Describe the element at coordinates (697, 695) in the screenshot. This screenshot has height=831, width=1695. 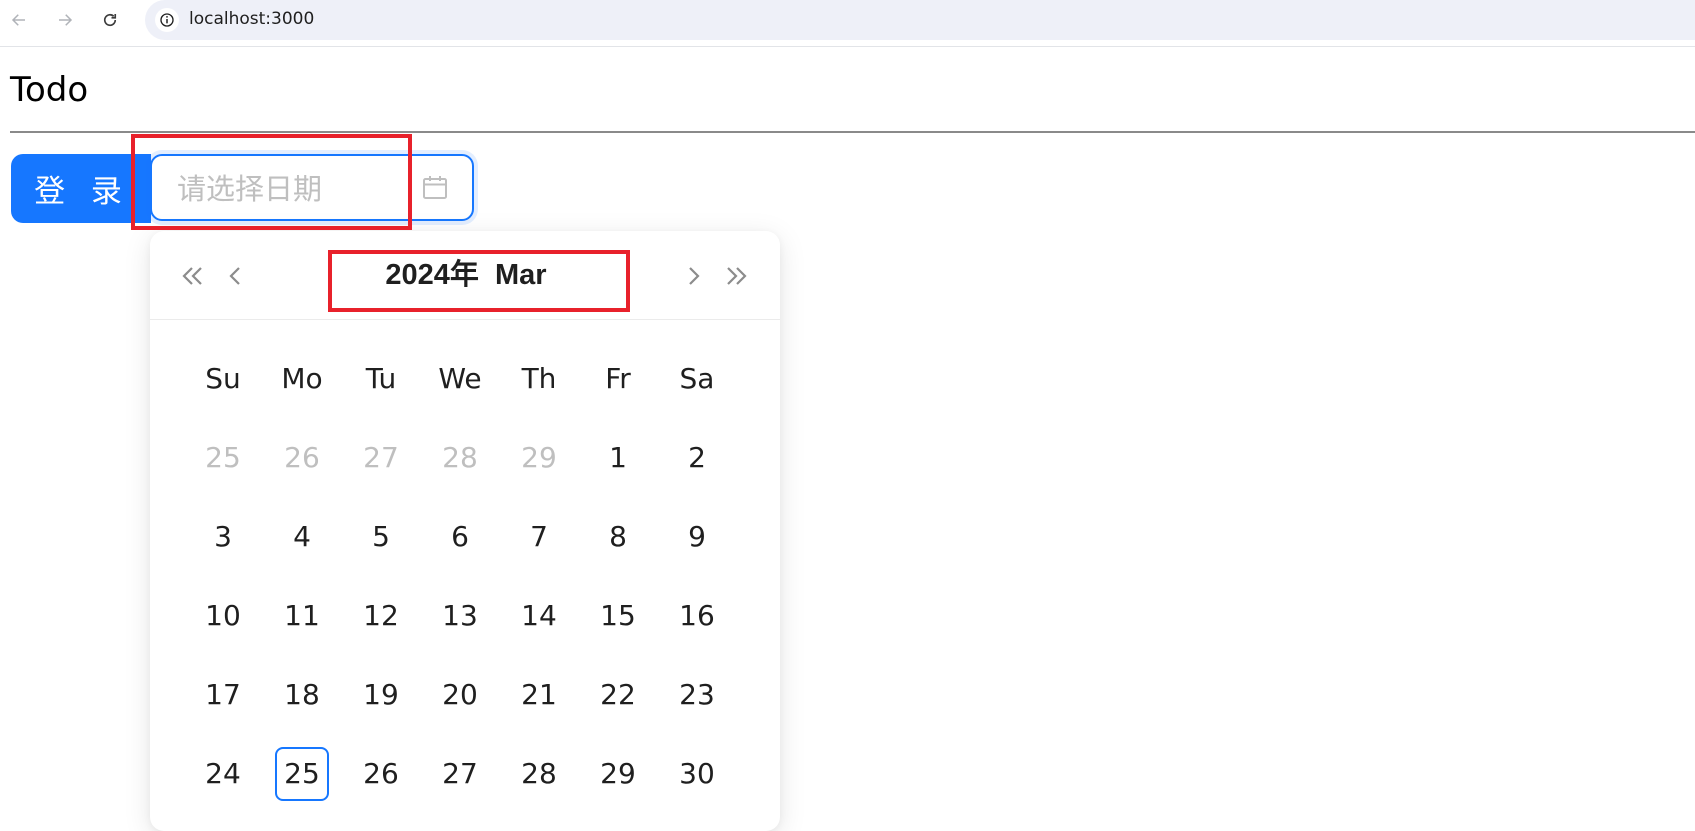
I see `day-cell: 23` at that location.